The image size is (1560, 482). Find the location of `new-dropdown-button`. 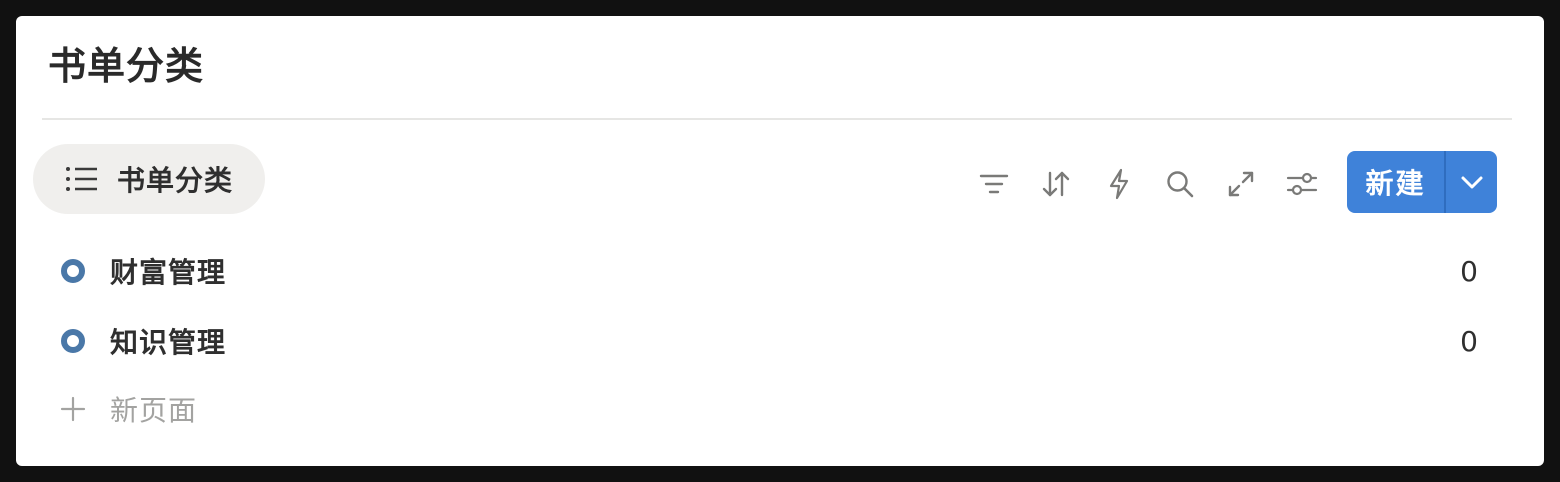

new-dropdown-button is located at coordinates (1471, 182).